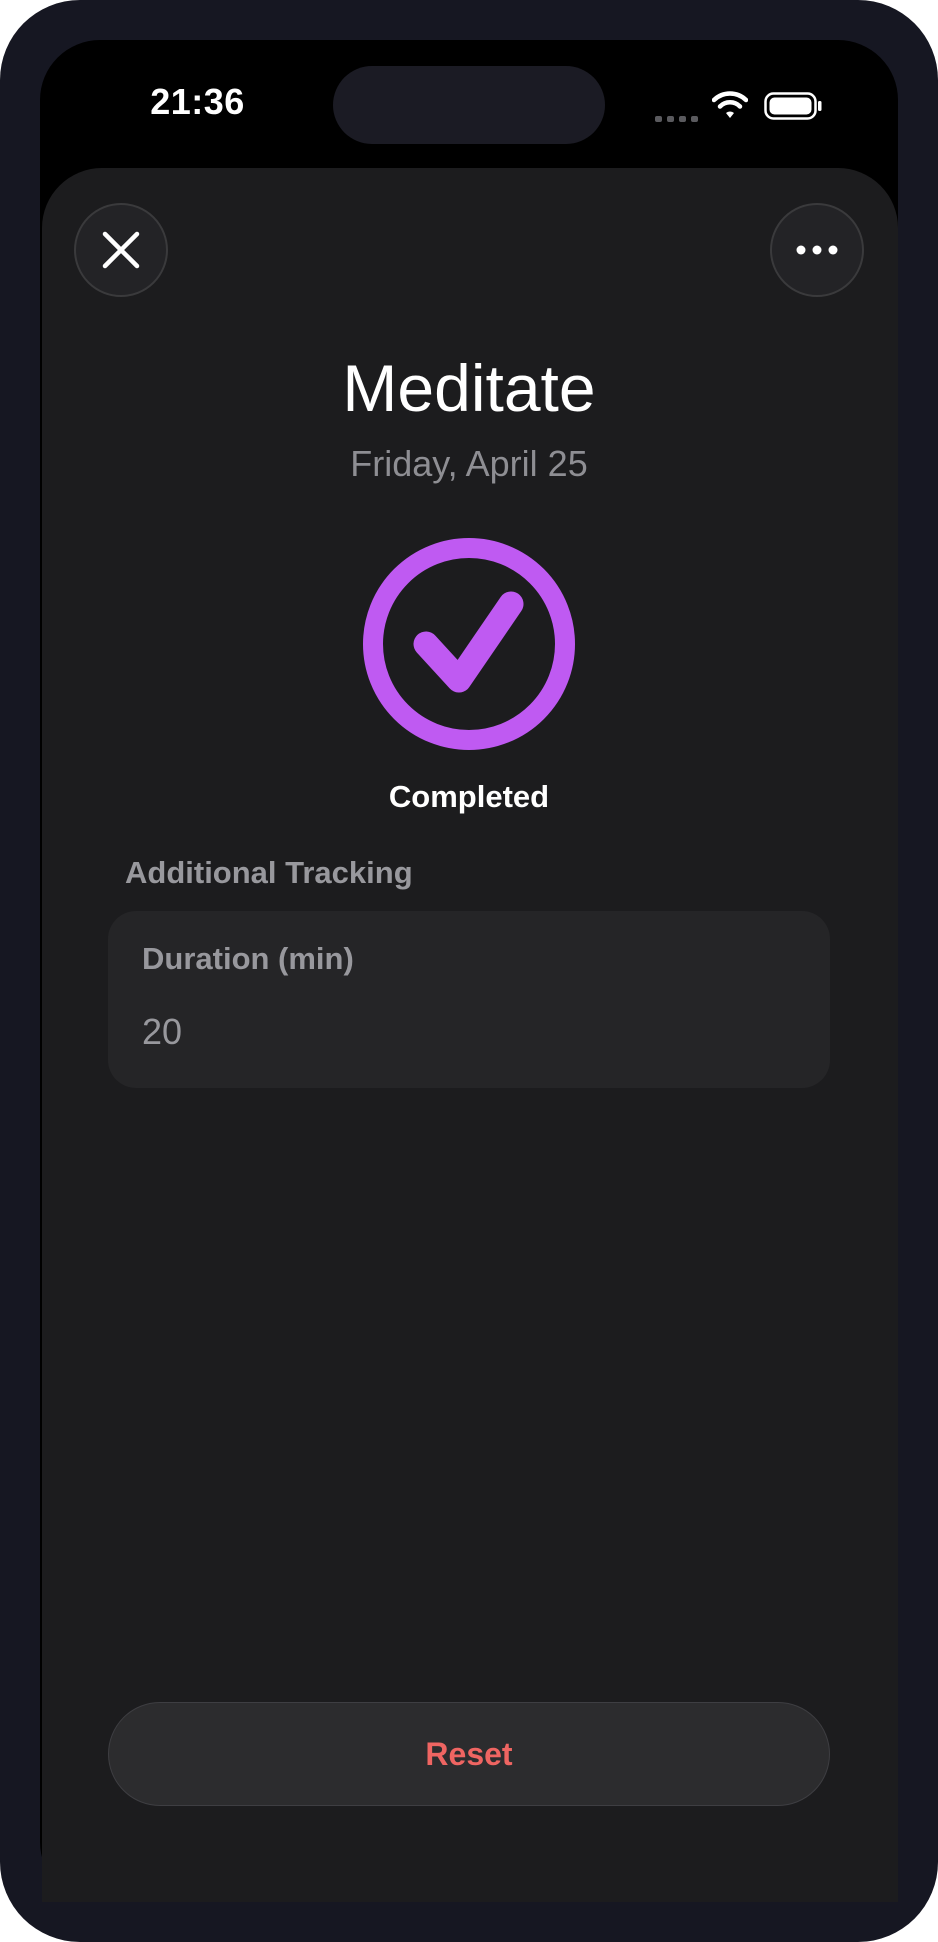 Image resolution: width=938 pixels, height=1942 pixels. I want to click on signal-icon, so click(677, 119).